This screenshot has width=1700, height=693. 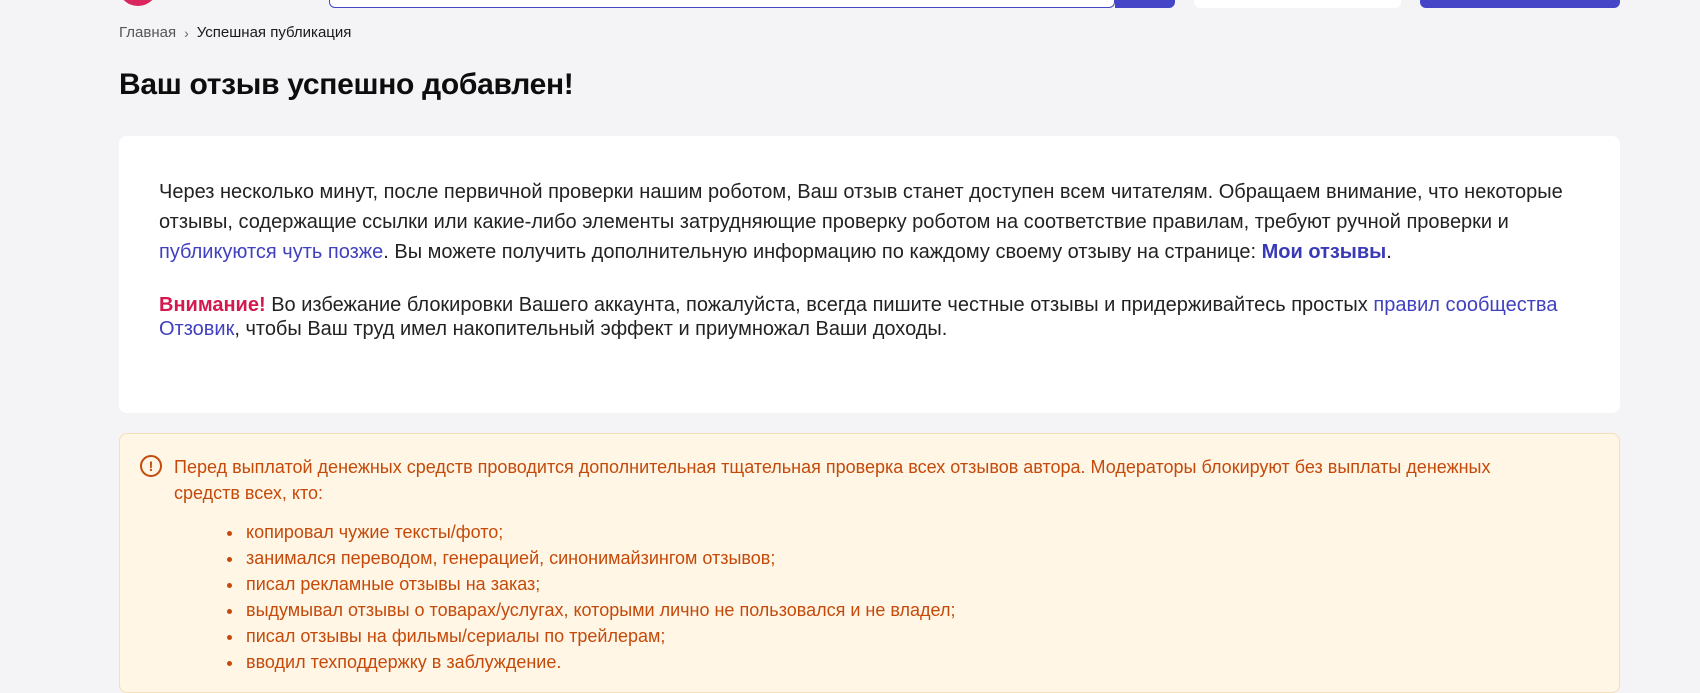 What do you see at coordinates (1324, 252) in the screenshot?
I see `my-reviews-link: Мои отзывы` at bounding box center [1324, 252].